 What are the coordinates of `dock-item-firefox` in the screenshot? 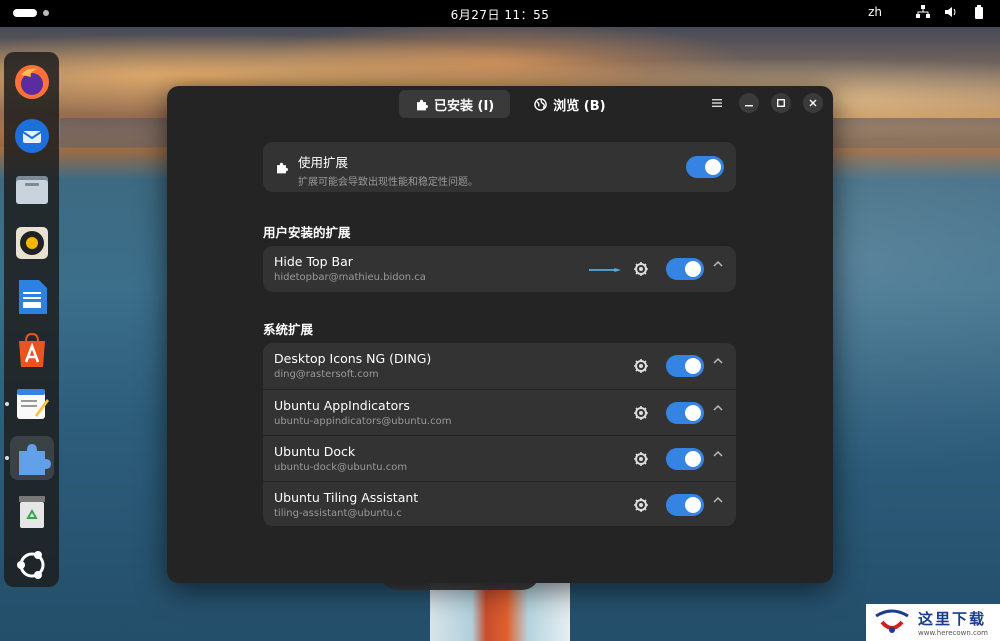 It's located at (32, 82).